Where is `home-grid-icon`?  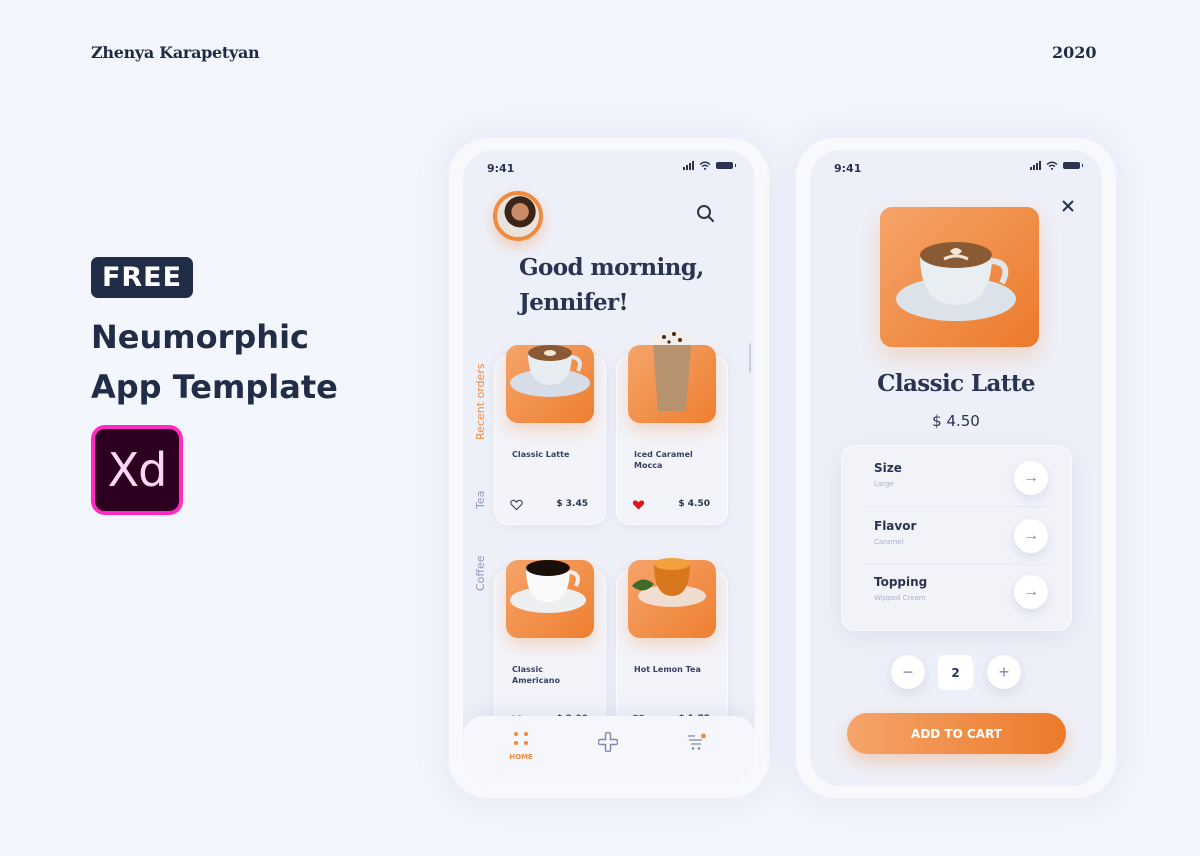
home-grid-icon is located at coordinates (521, 738).